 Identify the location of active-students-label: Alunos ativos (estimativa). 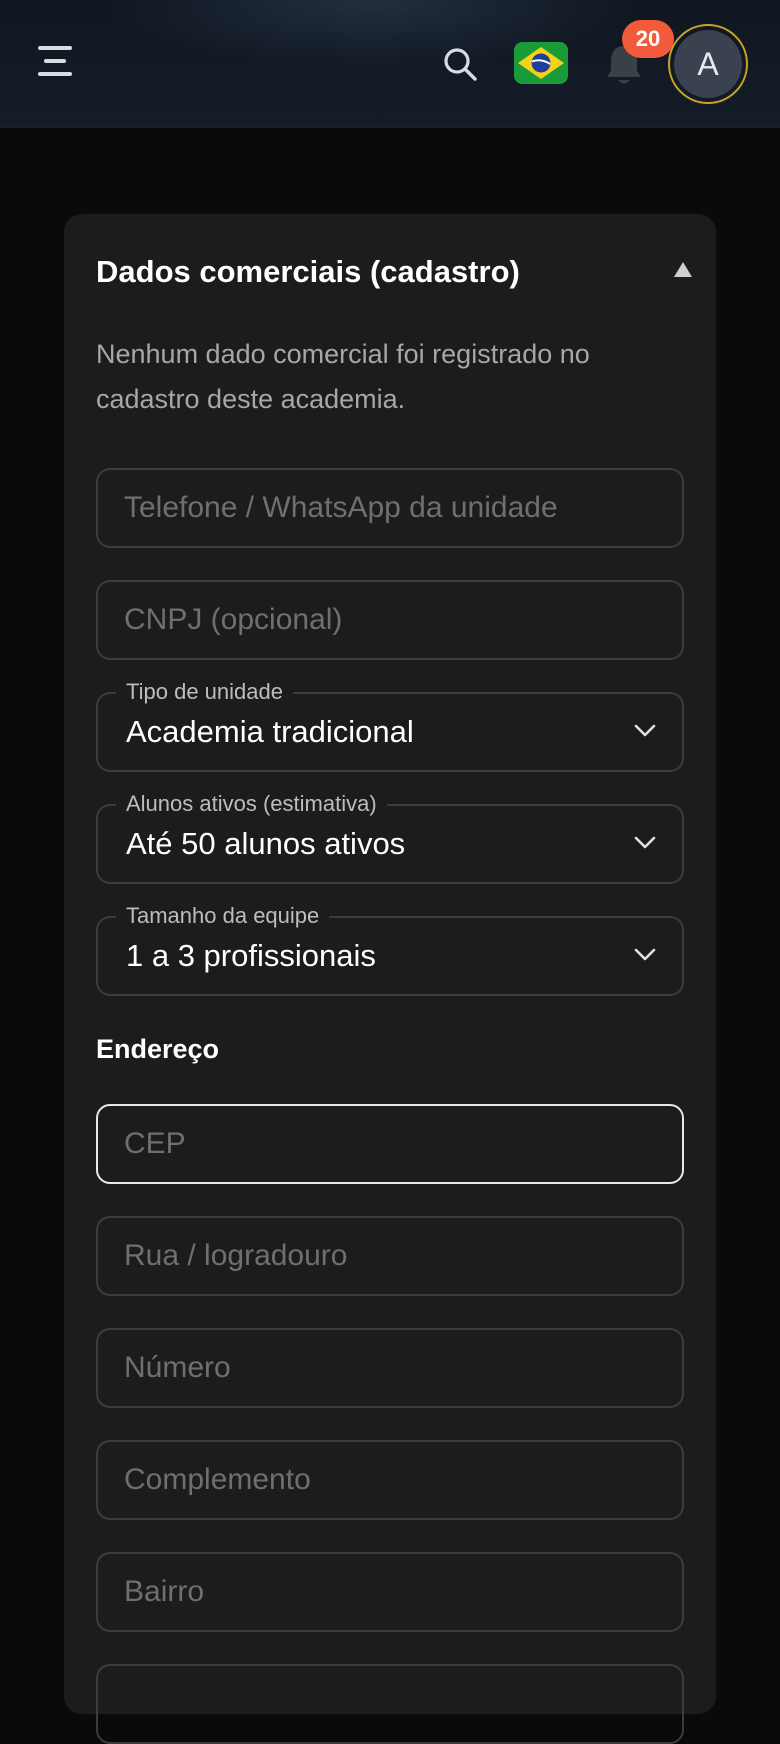
(251, 804).